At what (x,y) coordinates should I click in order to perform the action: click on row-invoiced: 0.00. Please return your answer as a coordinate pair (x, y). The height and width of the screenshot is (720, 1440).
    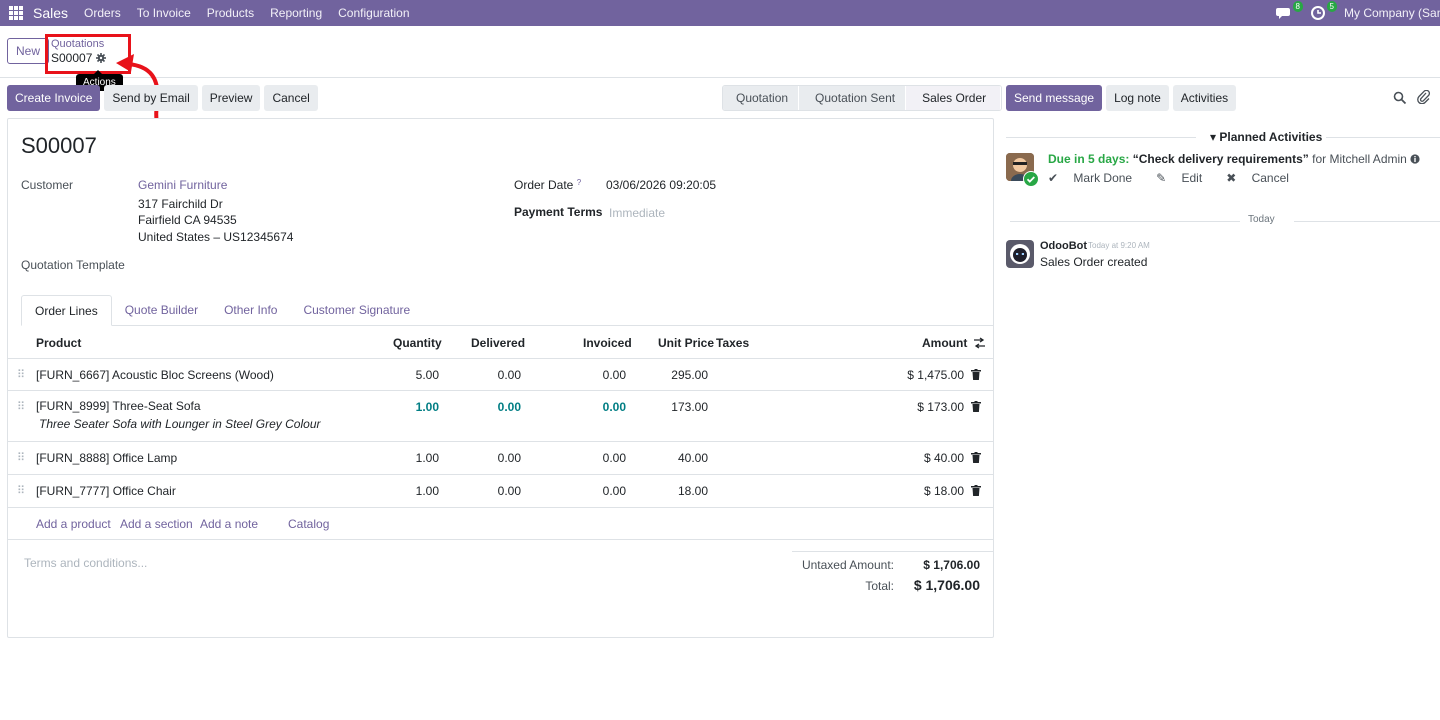
    Looking at the image, I should click on (614, 491).